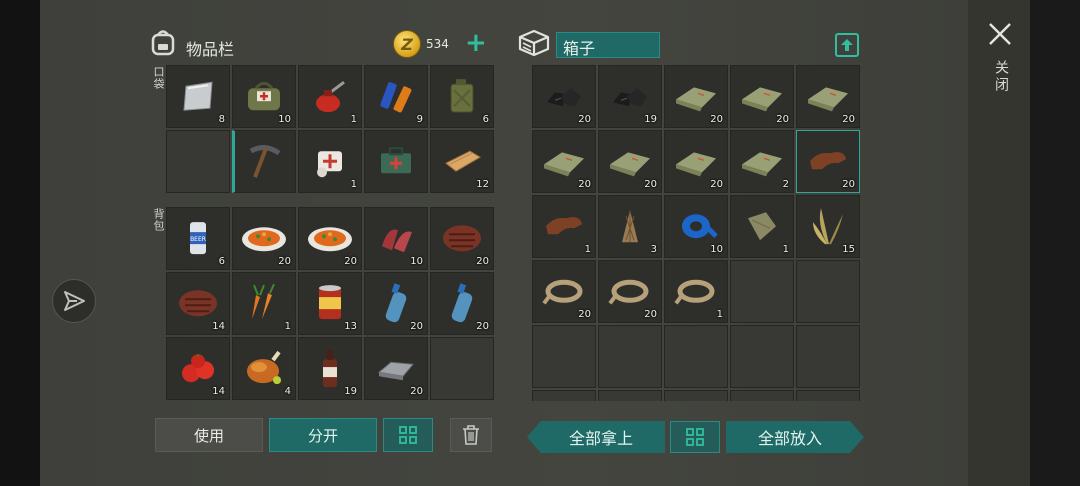  What do you see at coordinates (263, 301) in the screenshot?
I see `carrots-icon` at bounding box center [263, 301].